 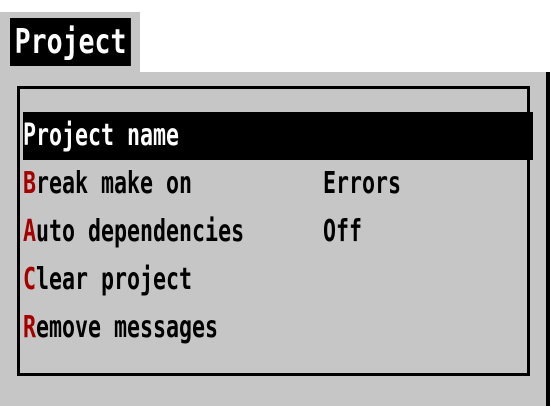 I want to click on hotkey-letter: R, so click(x=30, y=327).